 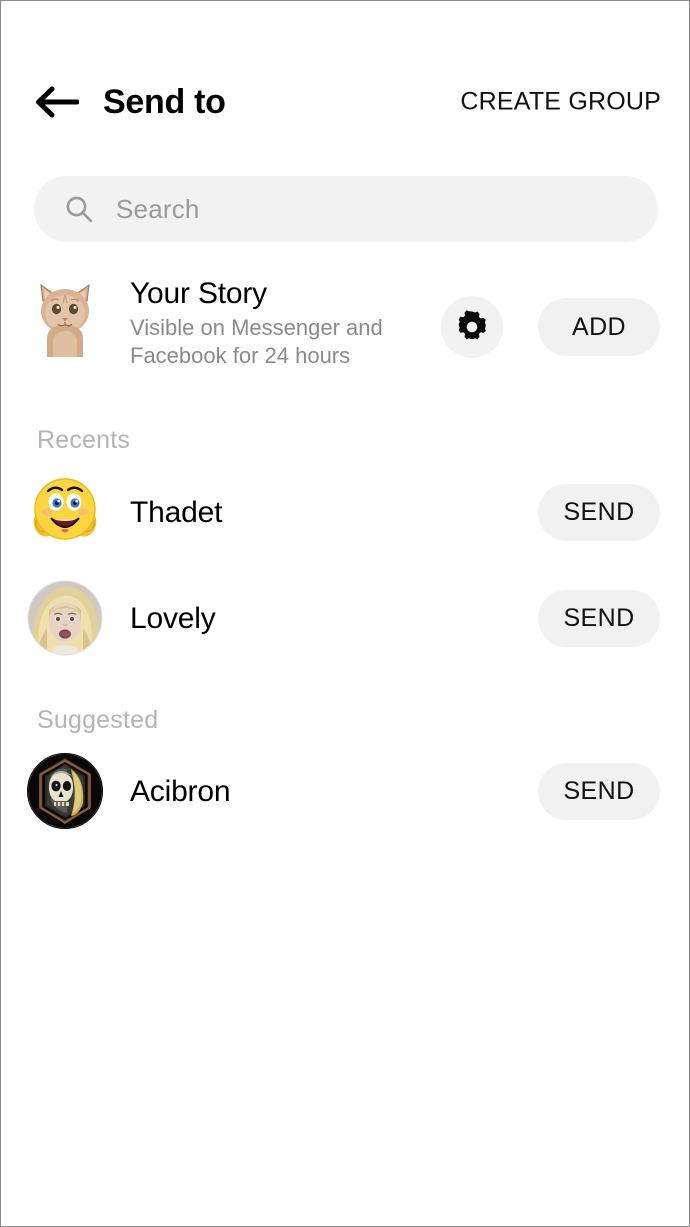 I want to click on search-icon, so click(x=79, y=209).